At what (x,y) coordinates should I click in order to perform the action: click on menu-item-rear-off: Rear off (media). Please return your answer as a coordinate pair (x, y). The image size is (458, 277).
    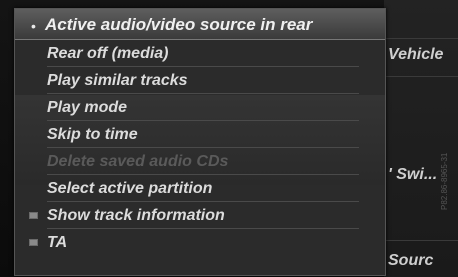
    Looking at the image, I should click on (200, 54).